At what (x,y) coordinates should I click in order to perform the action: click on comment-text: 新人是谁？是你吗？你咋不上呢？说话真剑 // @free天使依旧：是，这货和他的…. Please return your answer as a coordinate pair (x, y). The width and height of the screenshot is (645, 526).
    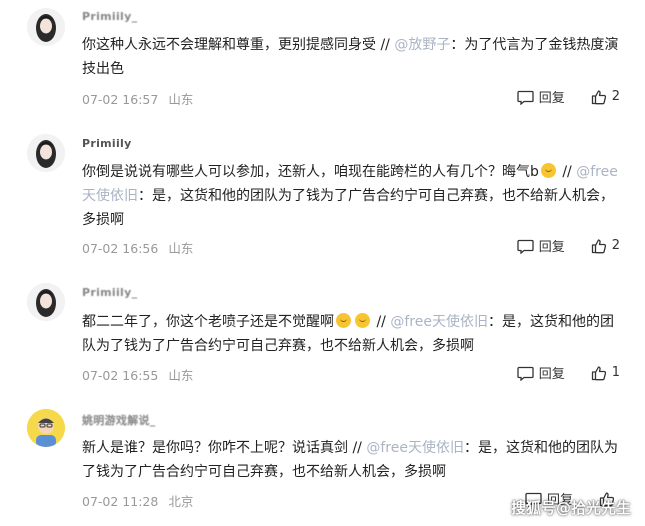
    Looking at the image, I should click on (352, 460).